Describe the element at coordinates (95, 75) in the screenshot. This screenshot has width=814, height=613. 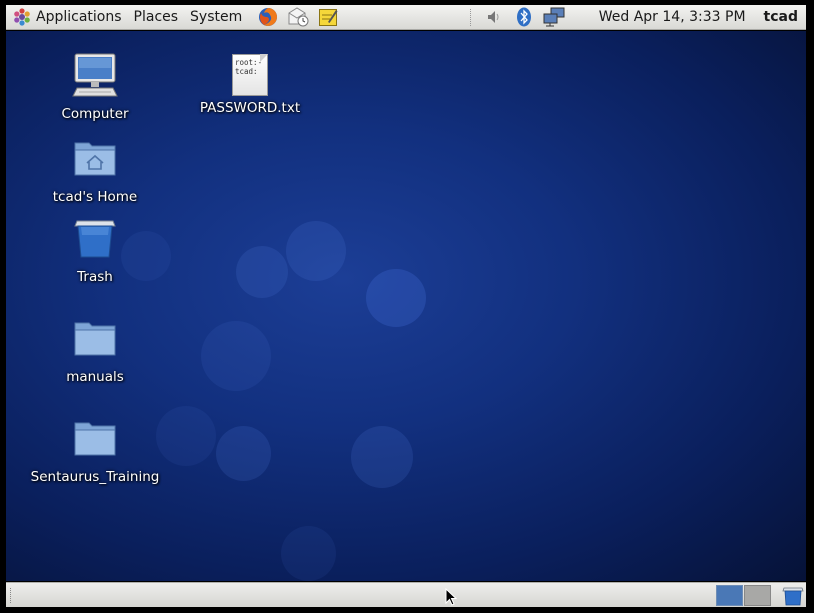
I see `computer-icon` at that location.